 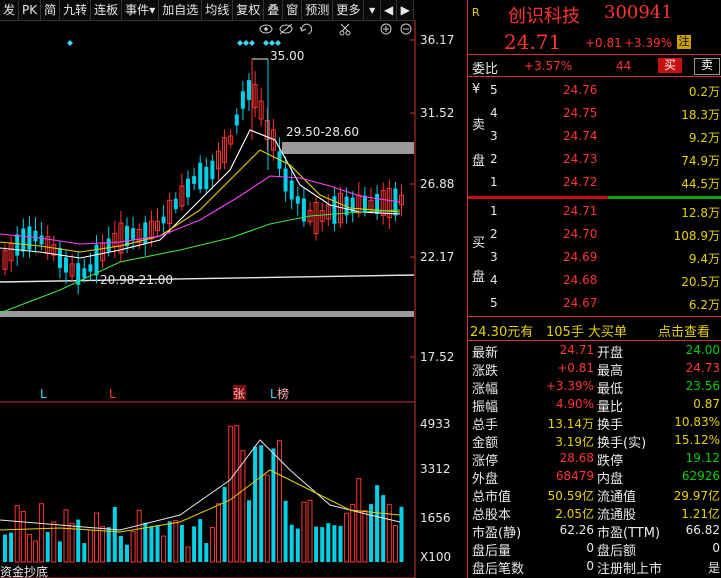 What do you see at coordinates (707, 66) in the screenshot?
I see `sell-button: 卖` at bounding box center [707, 66].